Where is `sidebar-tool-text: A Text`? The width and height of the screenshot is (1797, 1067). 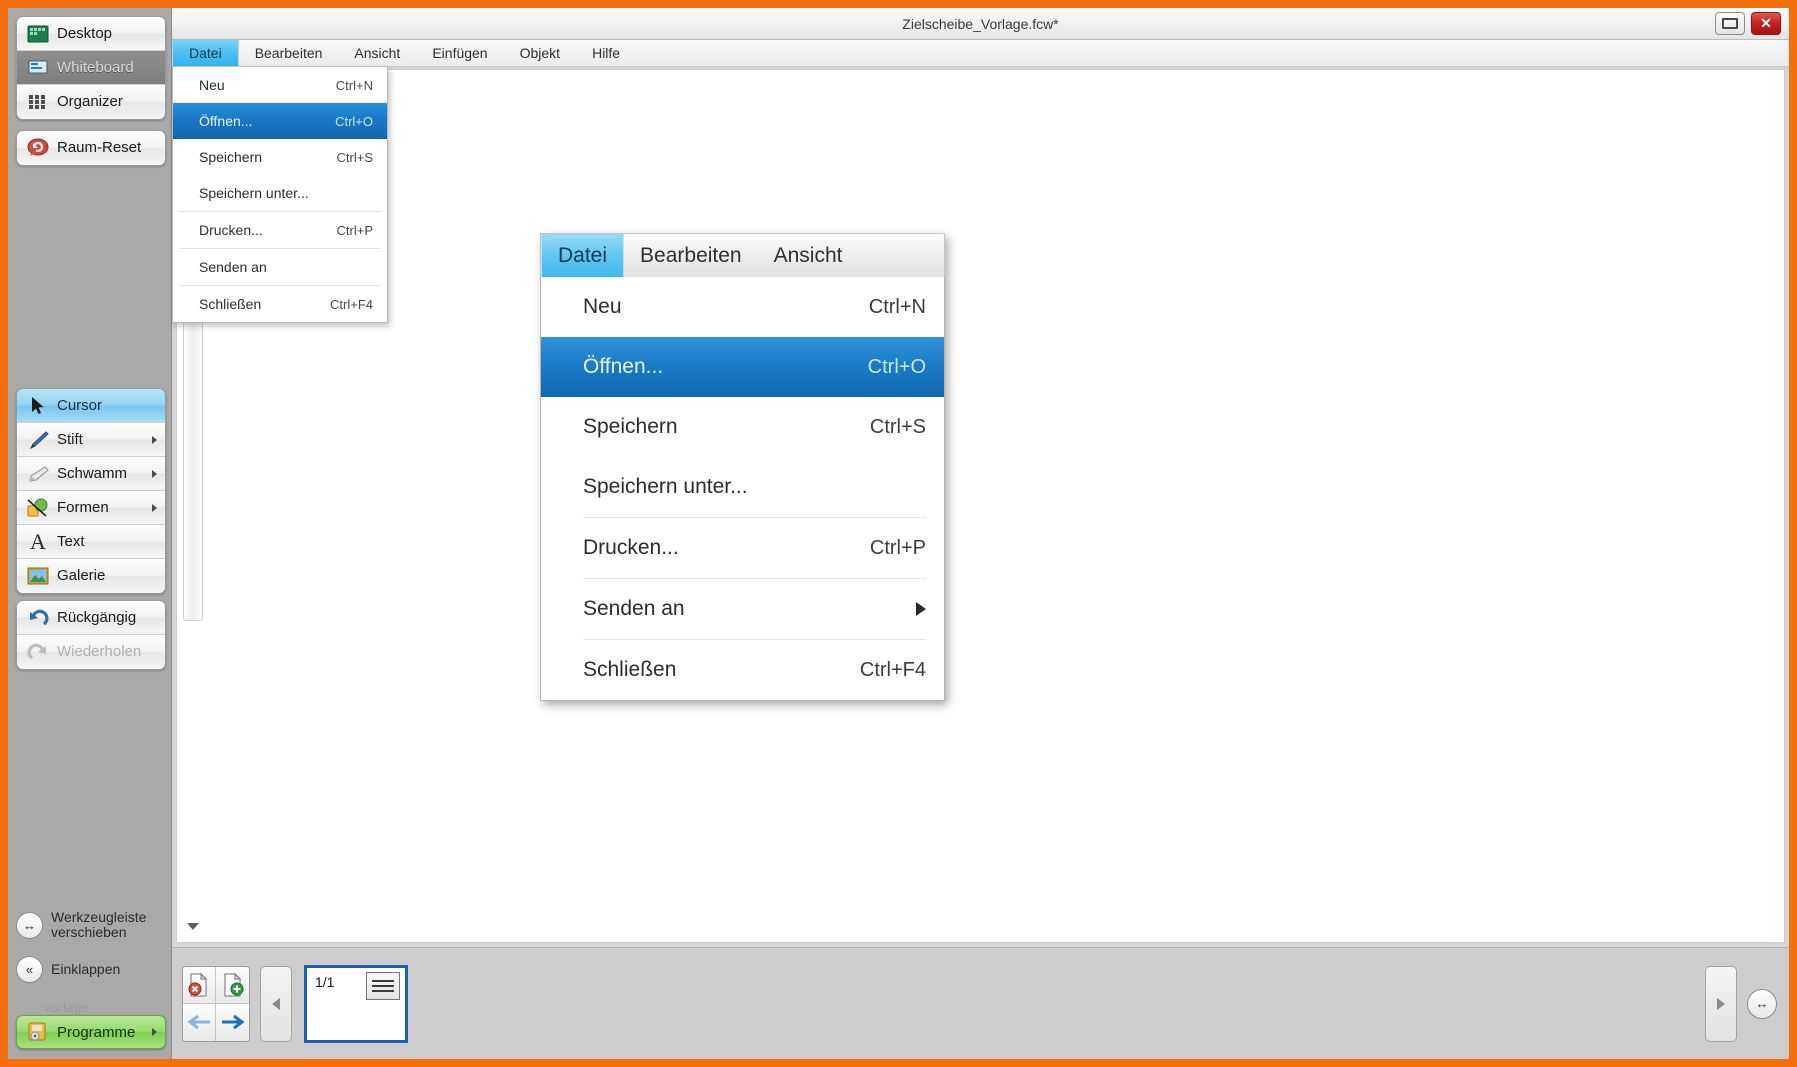 sidebar-tool-text: A Text is located at coordinates (91, 542).